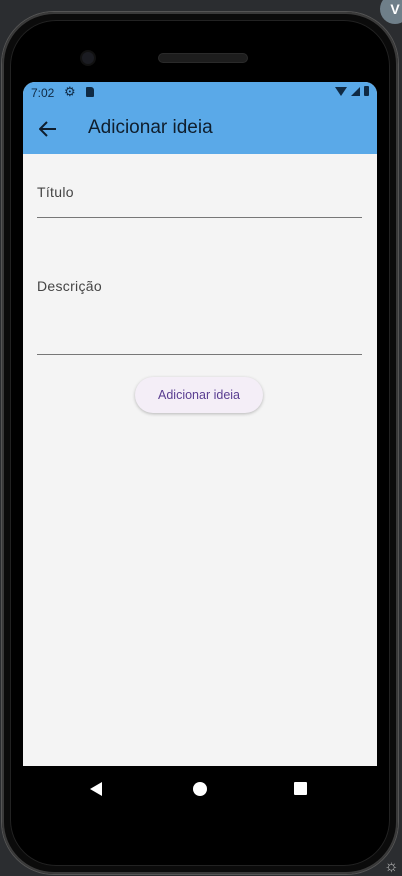 This screenshot has width=402, height=876. I want to click on status-bar: 7:02 ⚙, so click(200, 93).